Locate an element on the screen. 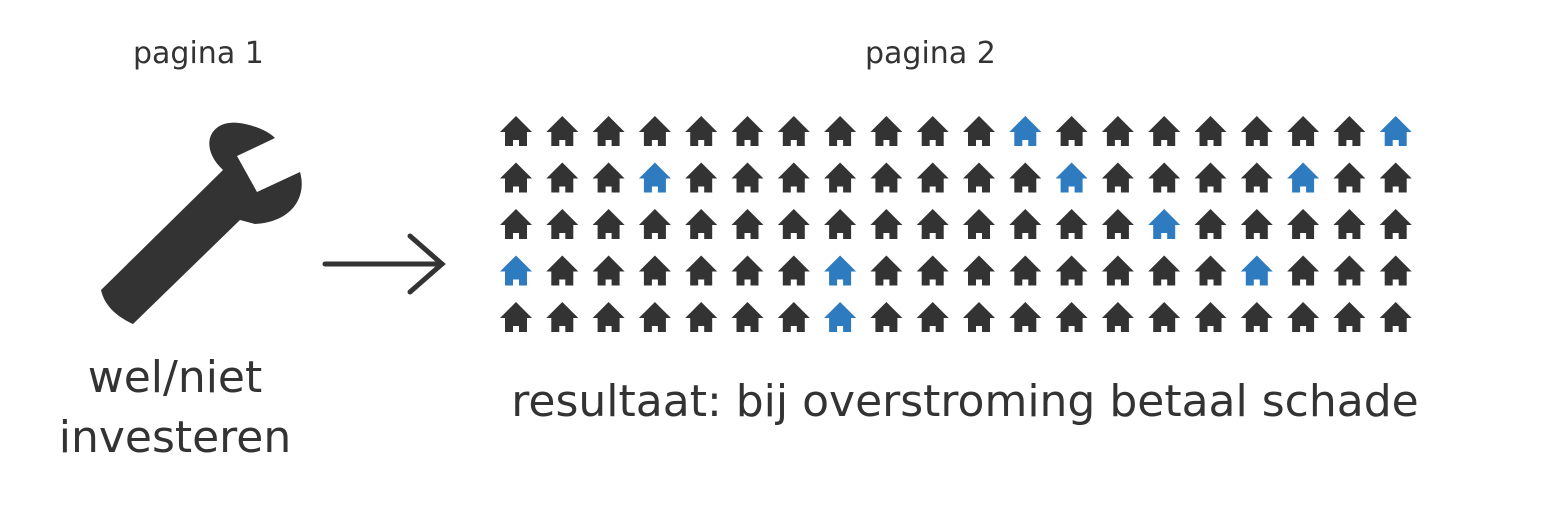 Image resolution: width=1565 pixels, height=519 pixels. wrench-icon is located at coordinates (201, 223).